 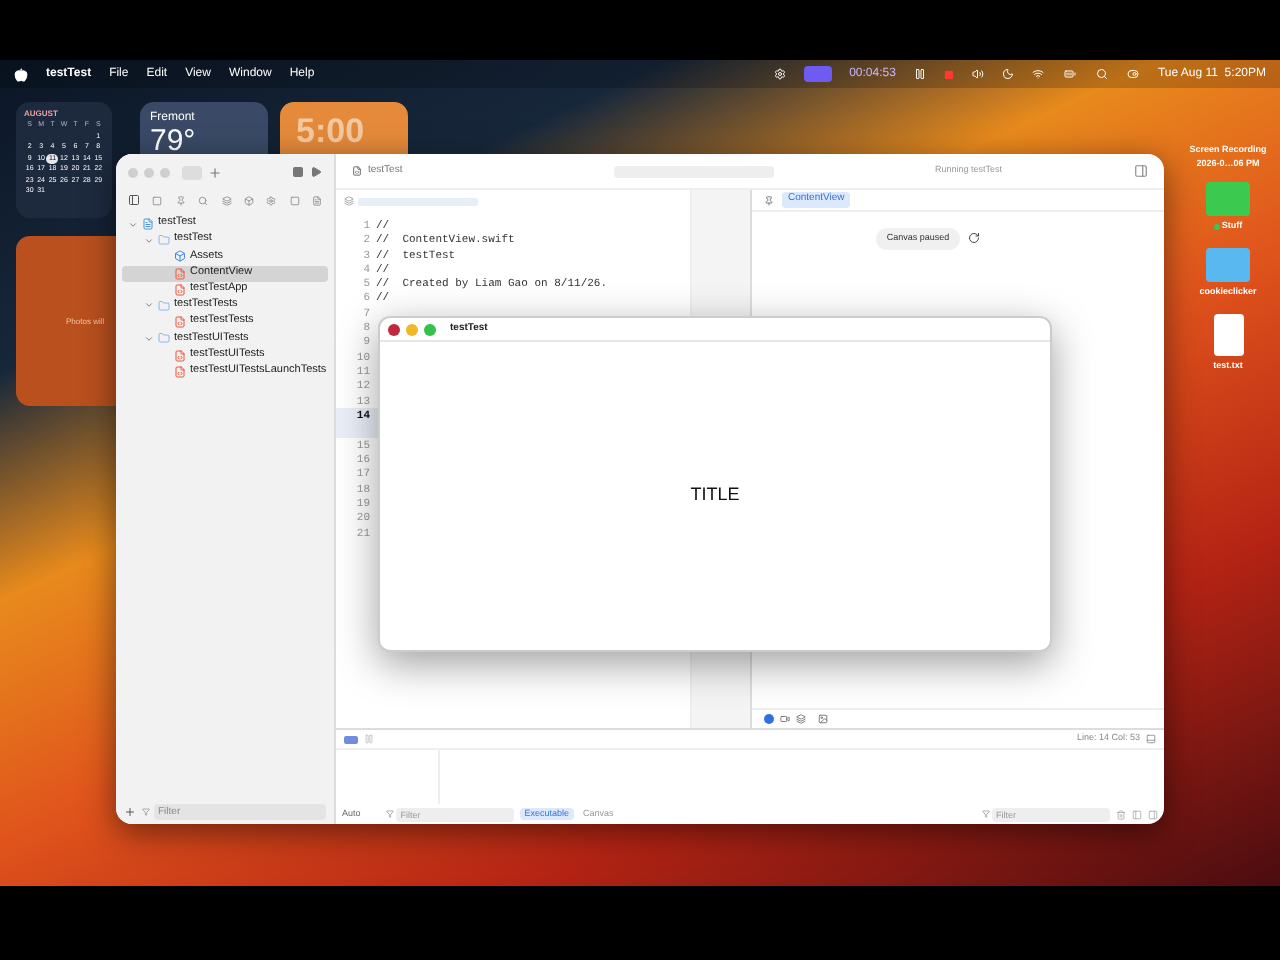 I want to click on inspector-toggle-icon, so click(x=1141, y=171).